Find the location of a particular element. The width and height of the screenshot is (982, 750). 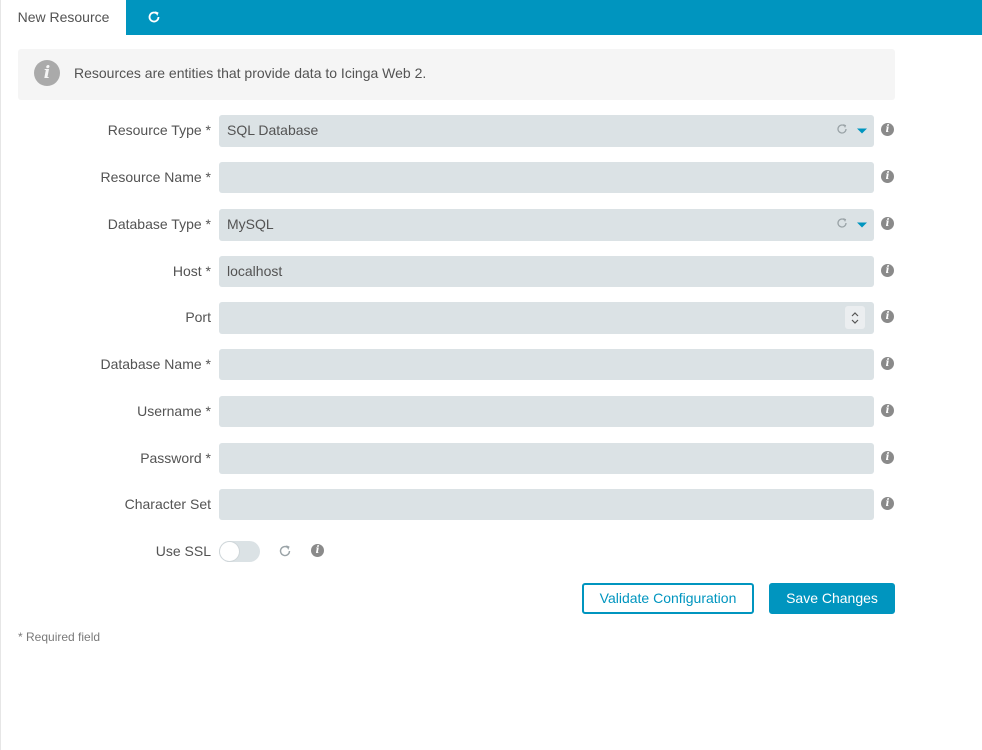

validate-configuration-button: Validate Configuration is located at coordinates (668, 598).